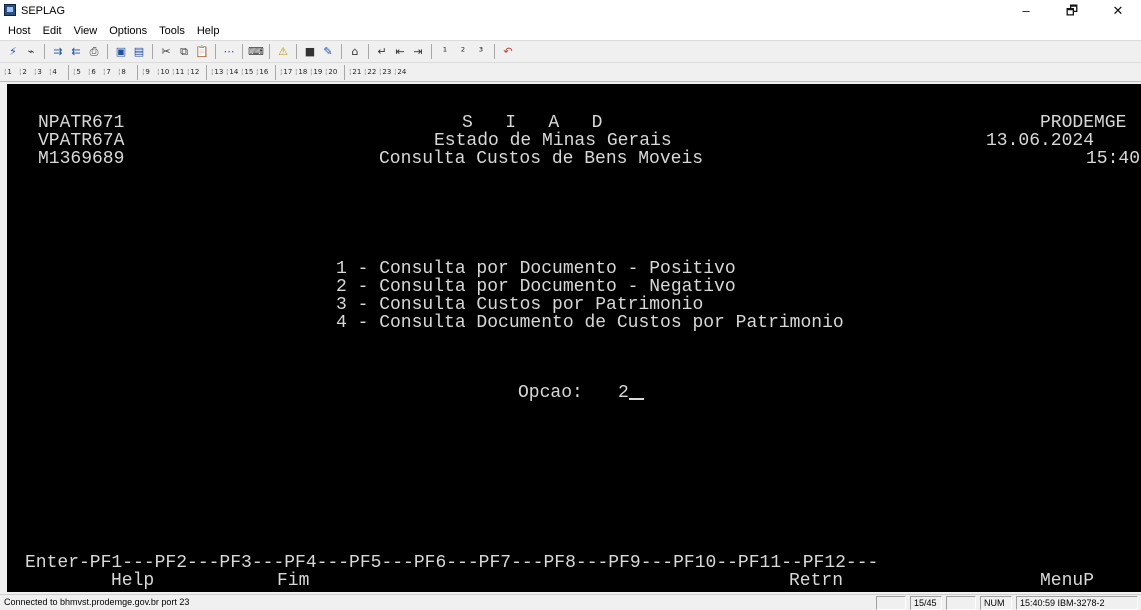 This screenshot has width=1141, height=610. Describe the element at coordinates (1026, 11) in the screenshot. I see `minimize-button: –` at that location.